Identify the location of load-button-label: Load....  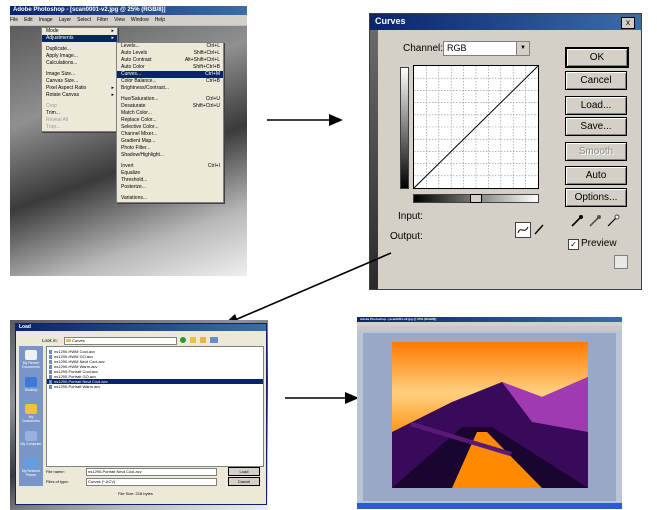
(596, 105).